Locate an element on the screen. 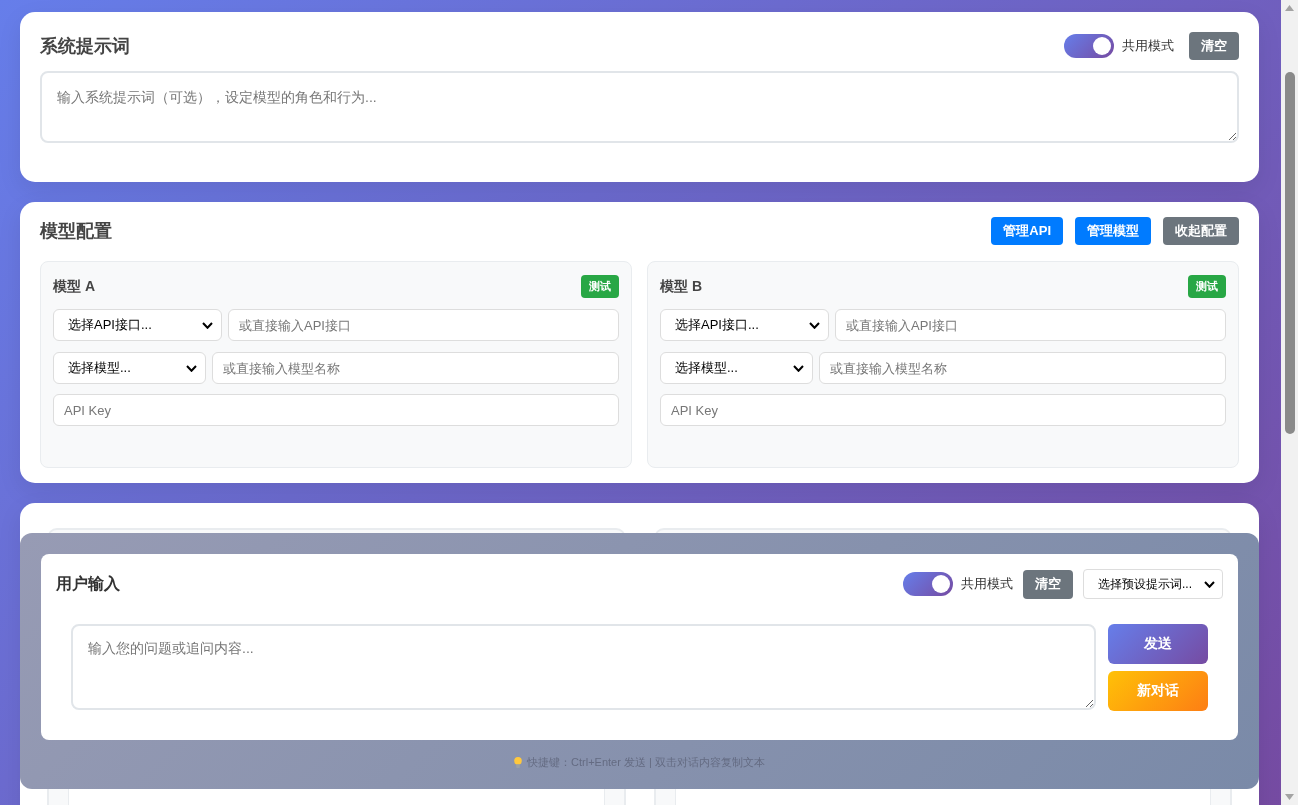 This screenshot has width=1298, height=805. arrow-down-icon is located at coordinates (1289, 797).